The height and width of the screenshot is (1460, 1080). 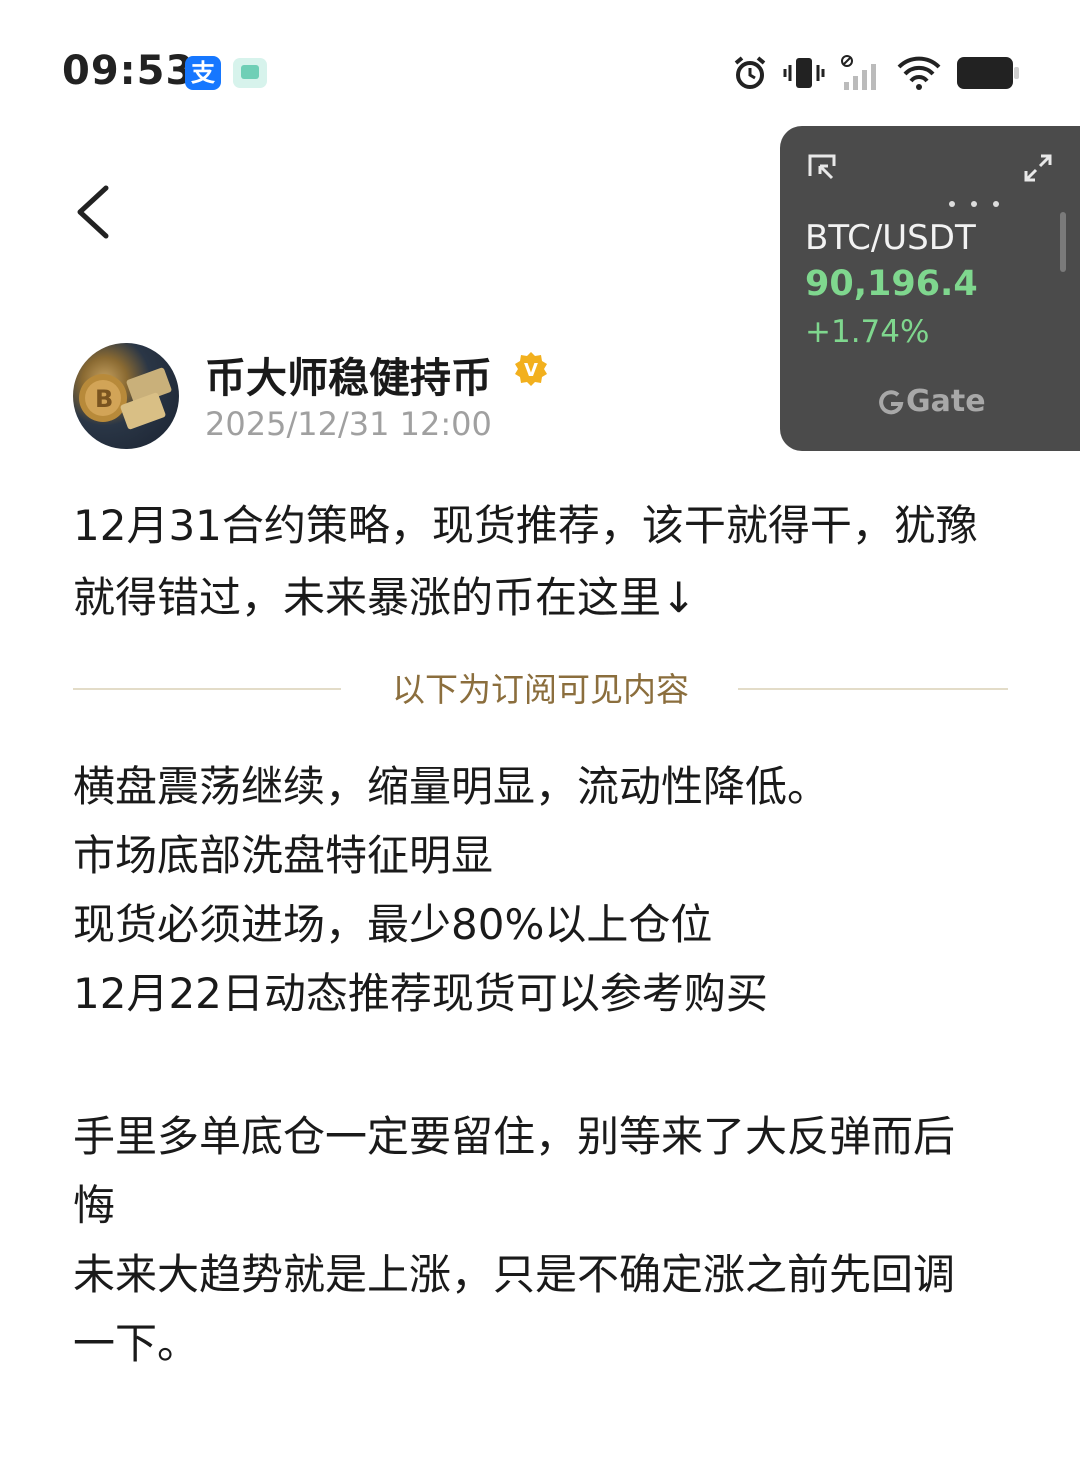 I want to click on content-line: 横盘震荡继续，缩量明显，流动性降低。, so click(x=451, y=786).